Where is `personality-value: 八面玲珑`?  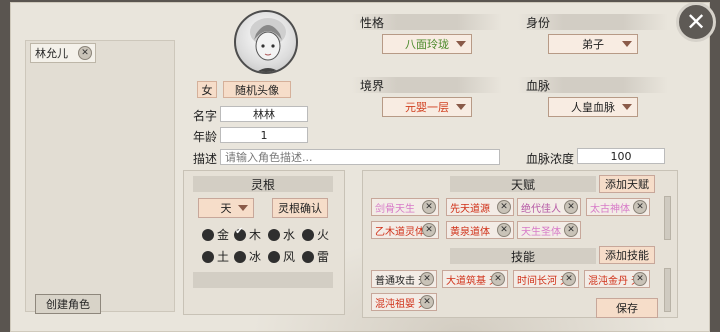
personality-value: 八面玲珑 is located at coordinates (427, 44).